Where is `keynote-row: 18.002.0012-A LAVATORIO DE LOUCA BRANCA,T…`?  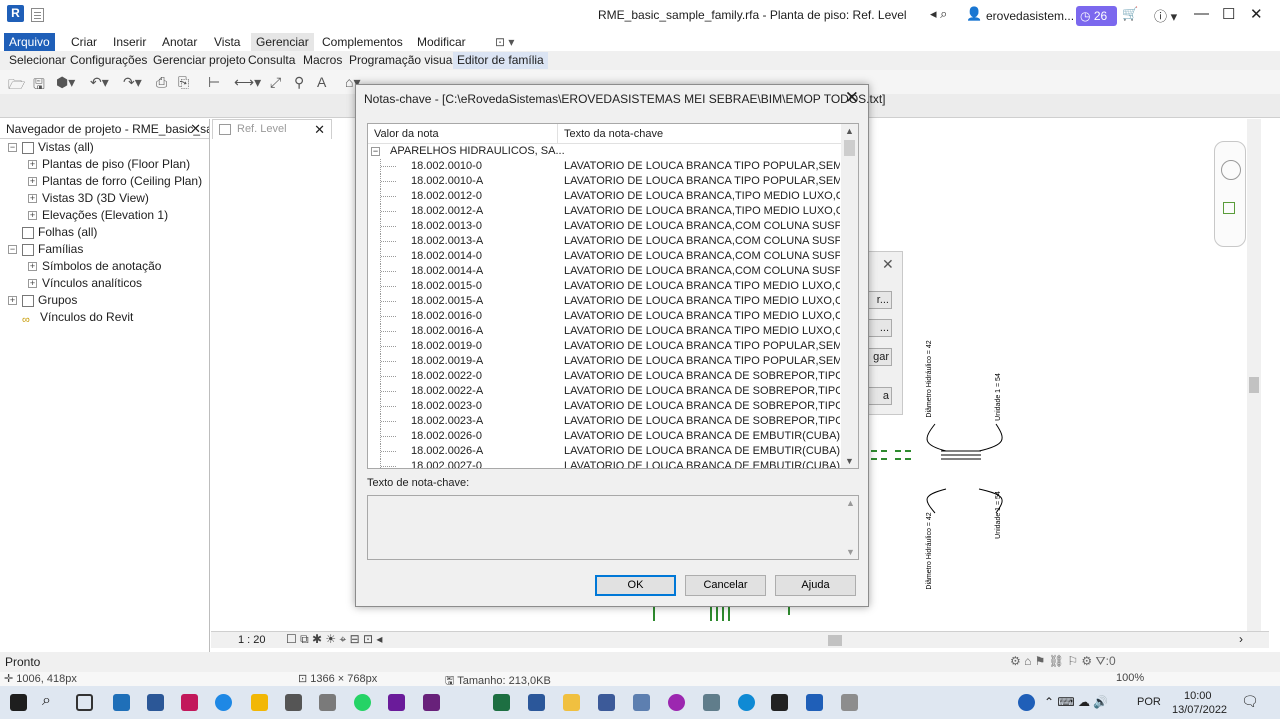
keynote-row: 18.002.0012-A LAVATORIO DE LOUCA BRANCA,T… is located at coordinates (605, 211).